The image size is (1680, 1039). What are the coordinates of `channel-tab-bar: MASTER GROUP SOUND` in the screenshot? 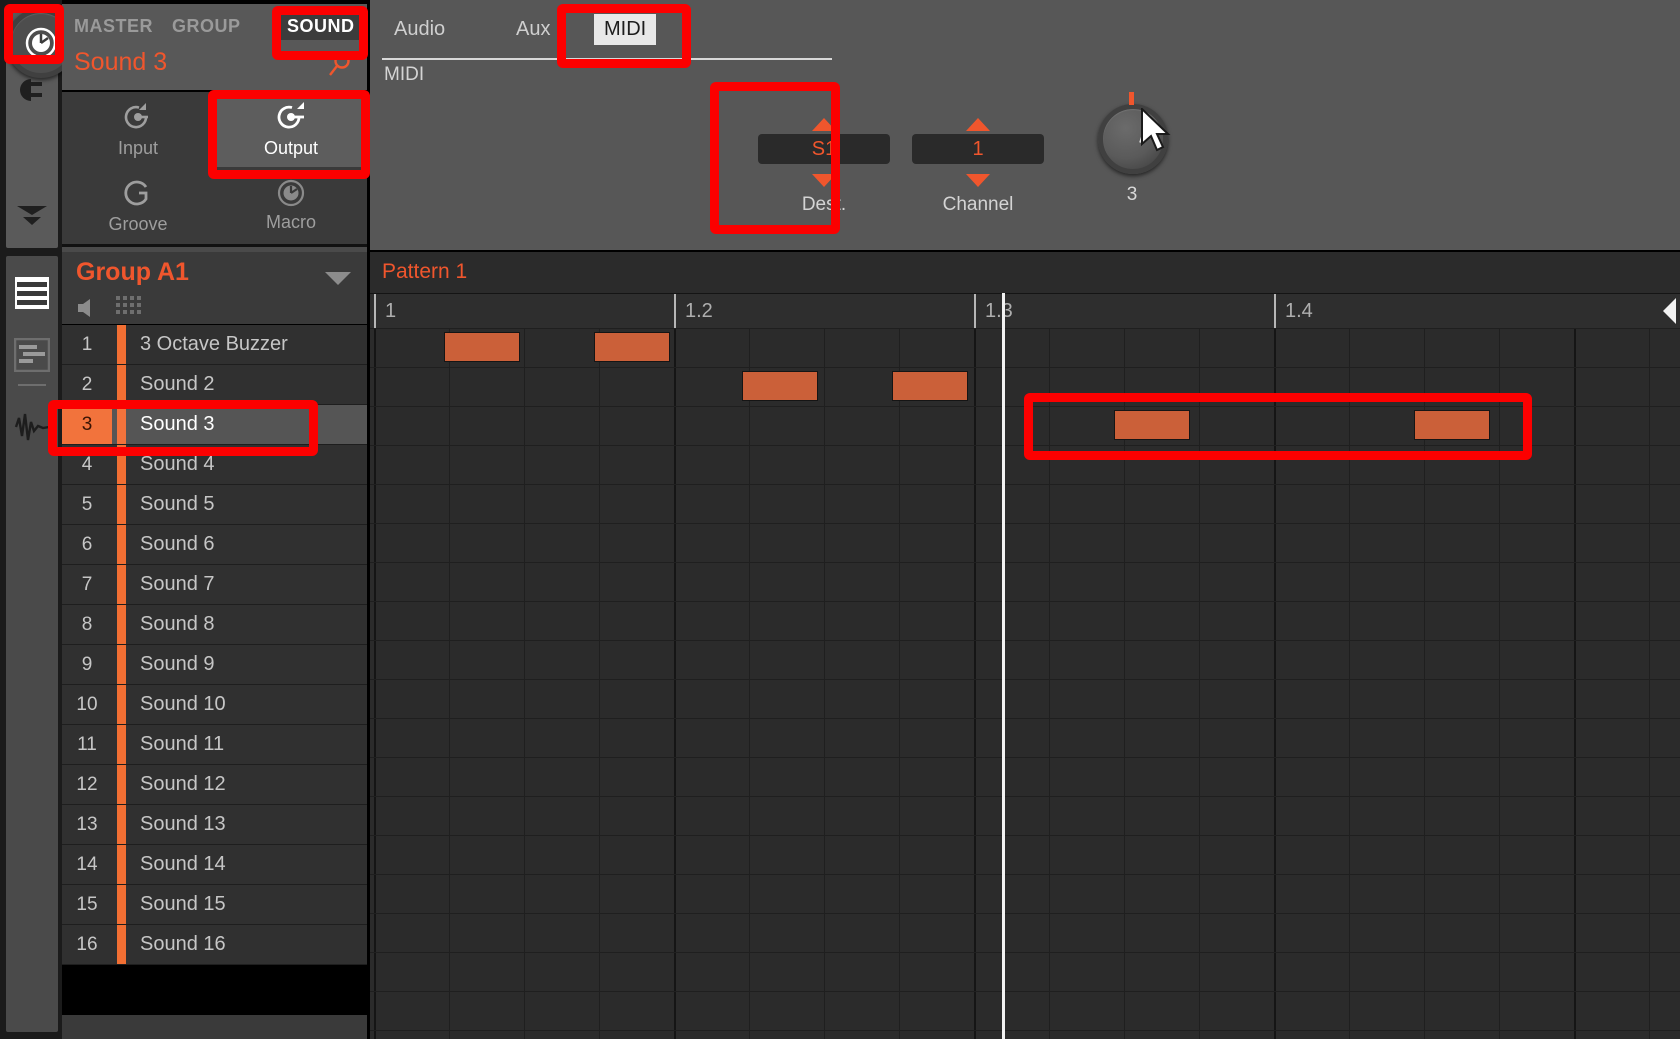 It's located at (214, 26).